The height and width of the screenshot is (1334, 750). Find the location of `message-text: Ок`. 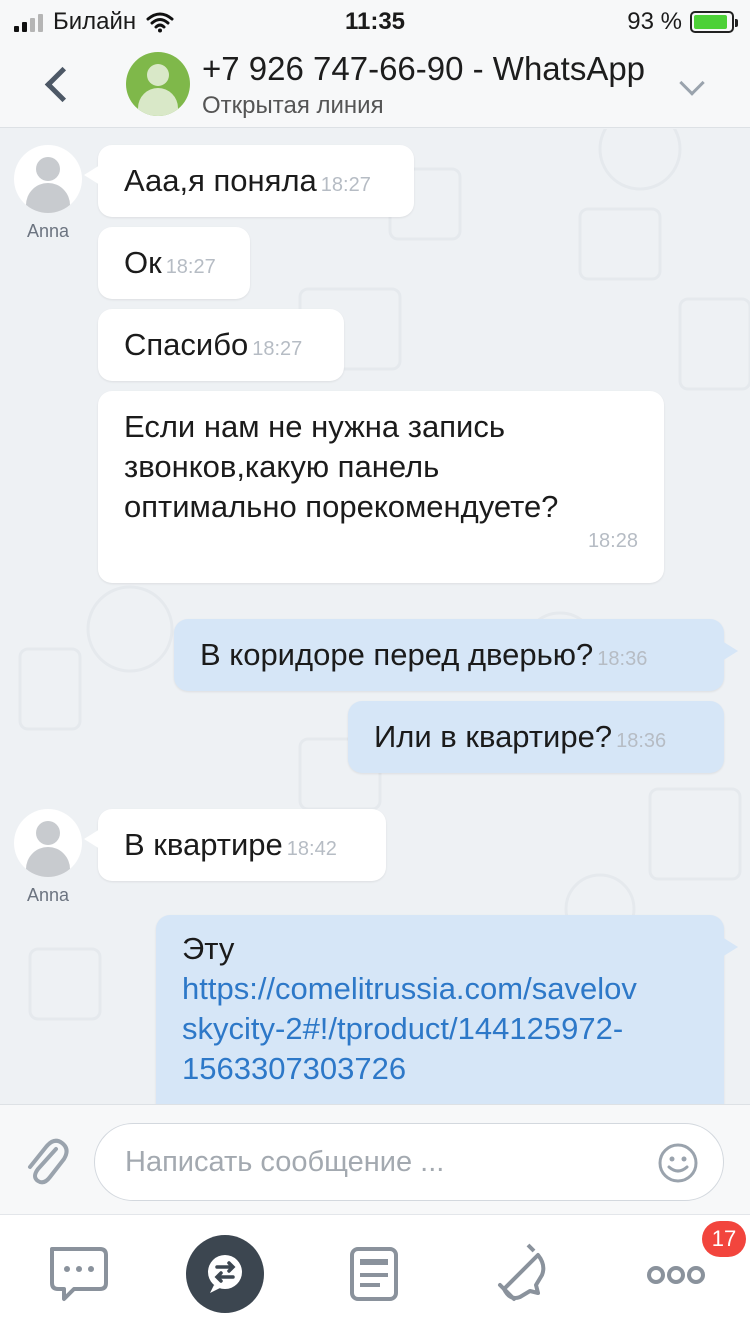

message-text: Ок is located at coordinates (143, 262).